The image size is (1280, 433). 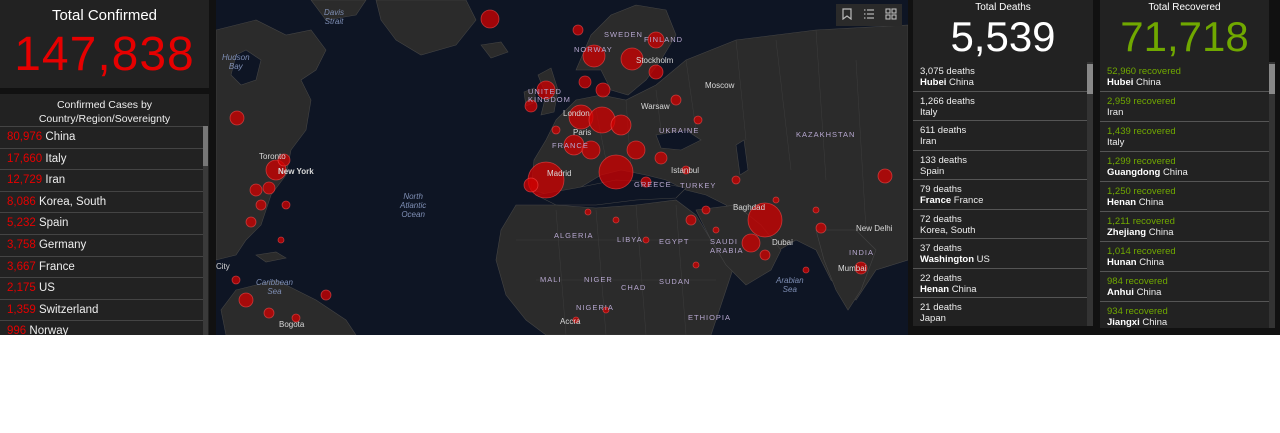 I want to click on label-niger: NIGER, so click(x=598, y=279).